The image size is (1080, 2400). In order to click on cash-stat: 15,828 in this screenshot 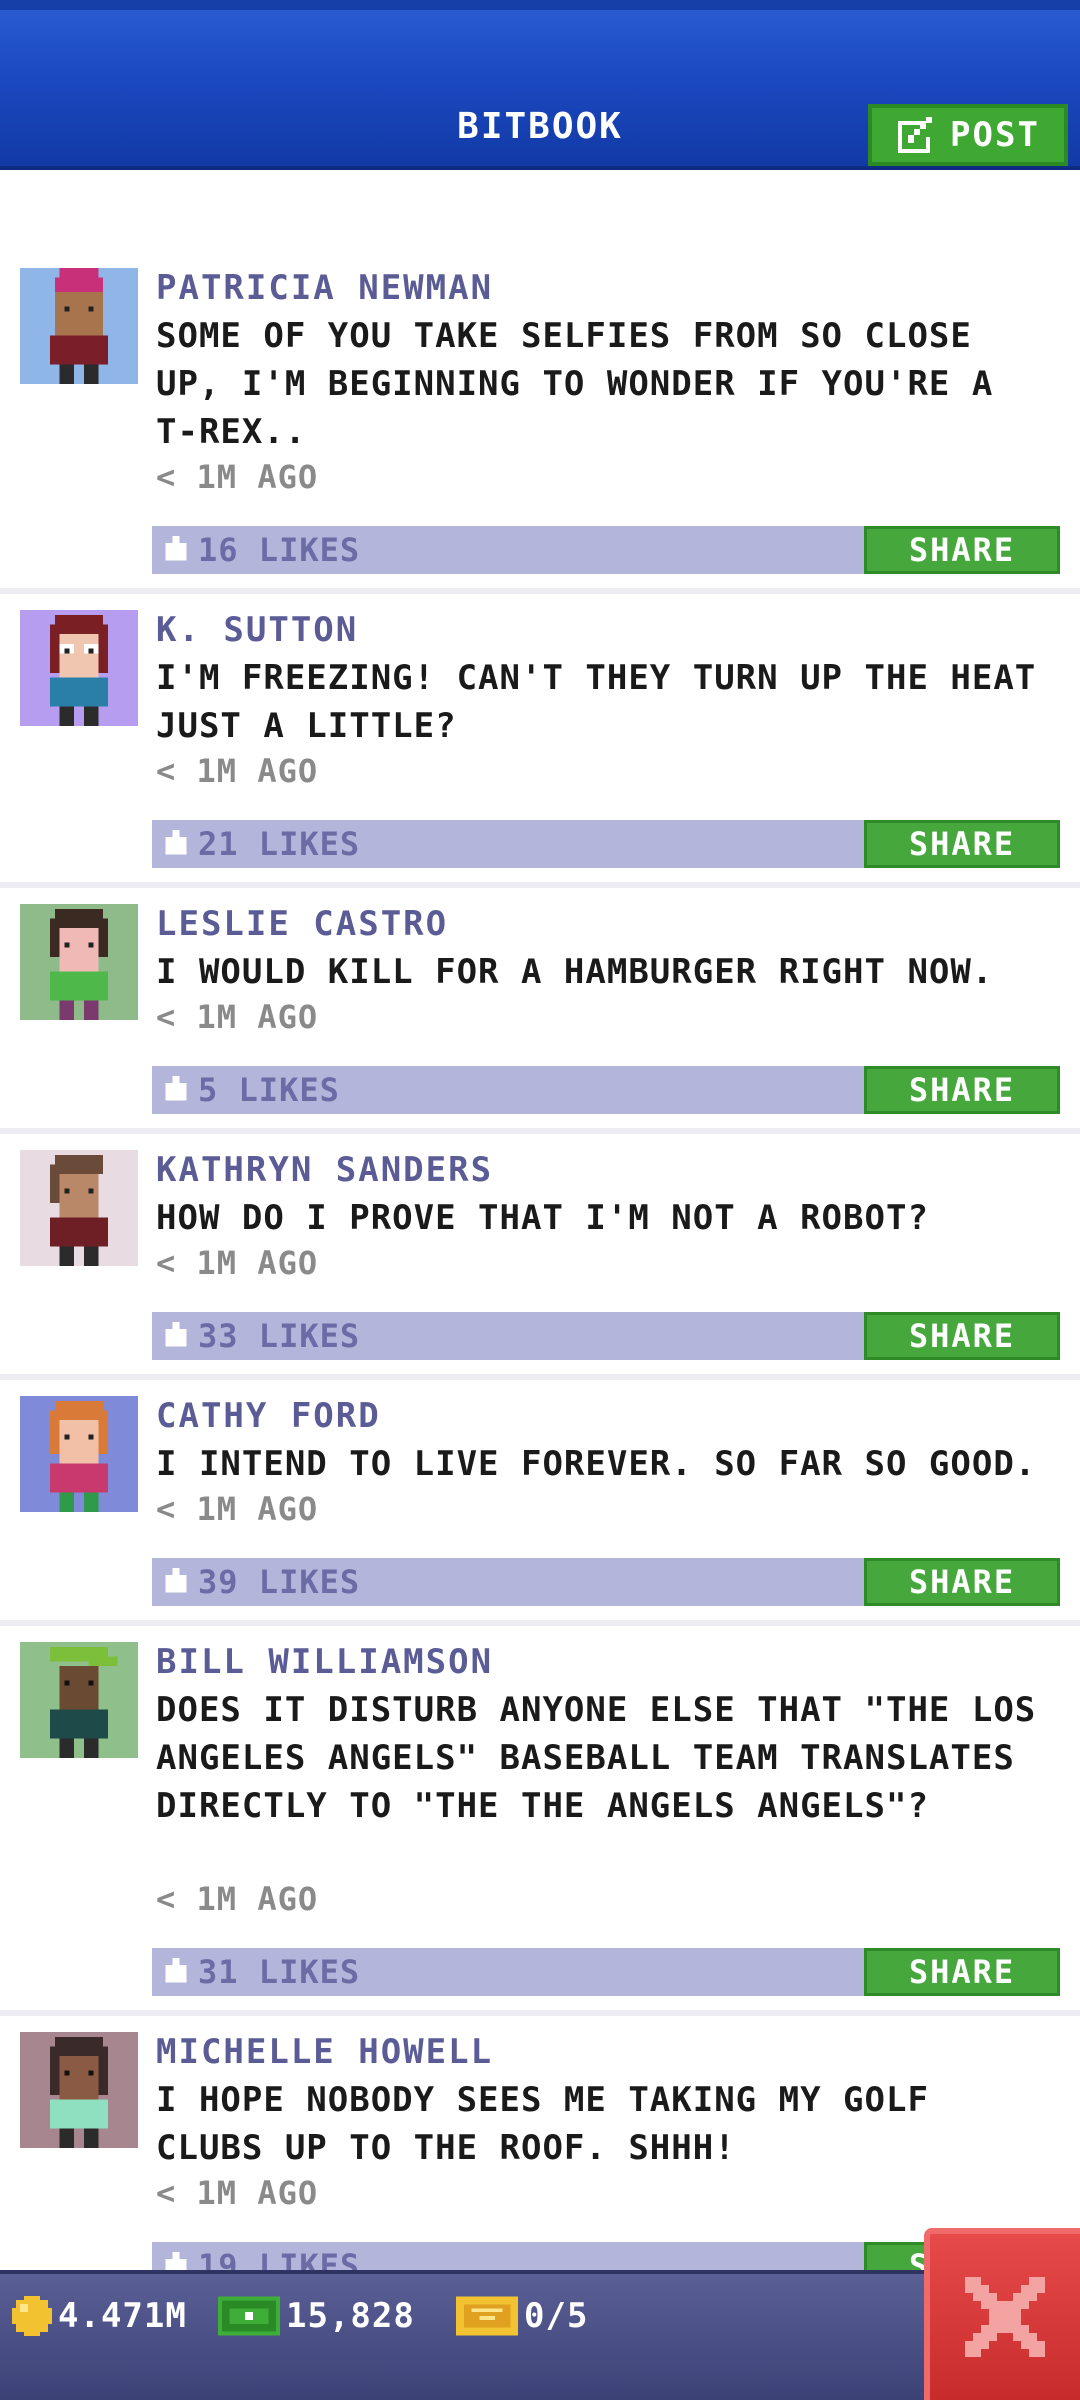, I will do `click(316, 2316)`.